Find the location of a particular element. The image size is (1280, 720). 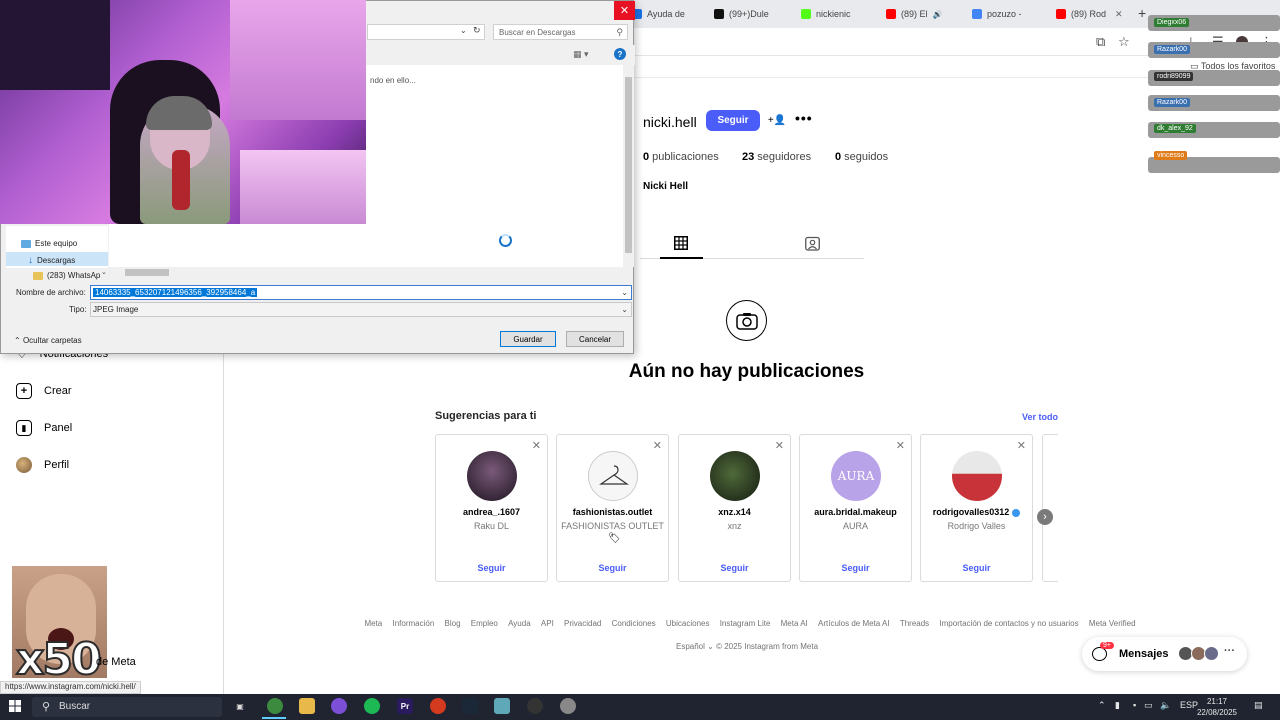

browser-tab: nickienic is located at coordinates (826, 14).